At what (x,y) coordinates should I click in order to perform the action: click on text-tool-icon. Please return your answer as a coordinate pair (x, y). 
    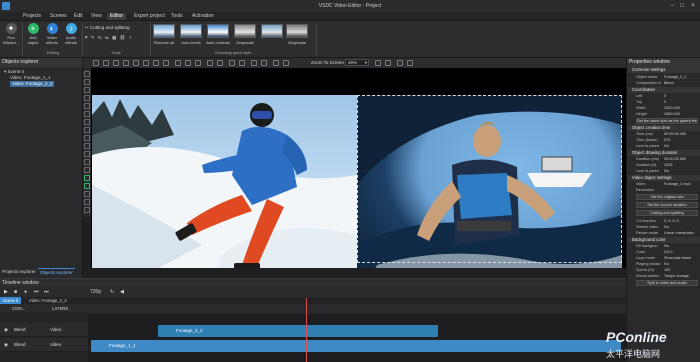
    Looking at the image, I should click on (87, 82).